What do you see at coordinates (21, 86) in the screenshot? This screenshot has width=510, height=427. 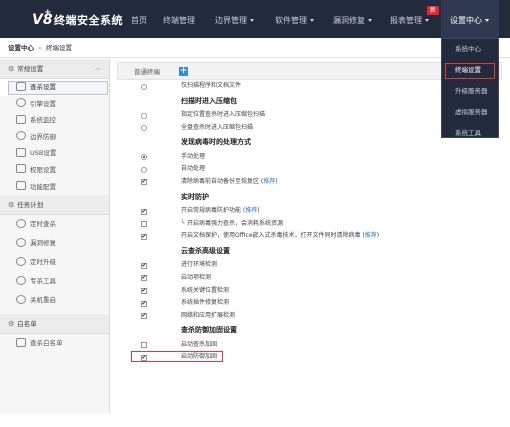 I see `scan-icon` at bounding box center [21, 86].